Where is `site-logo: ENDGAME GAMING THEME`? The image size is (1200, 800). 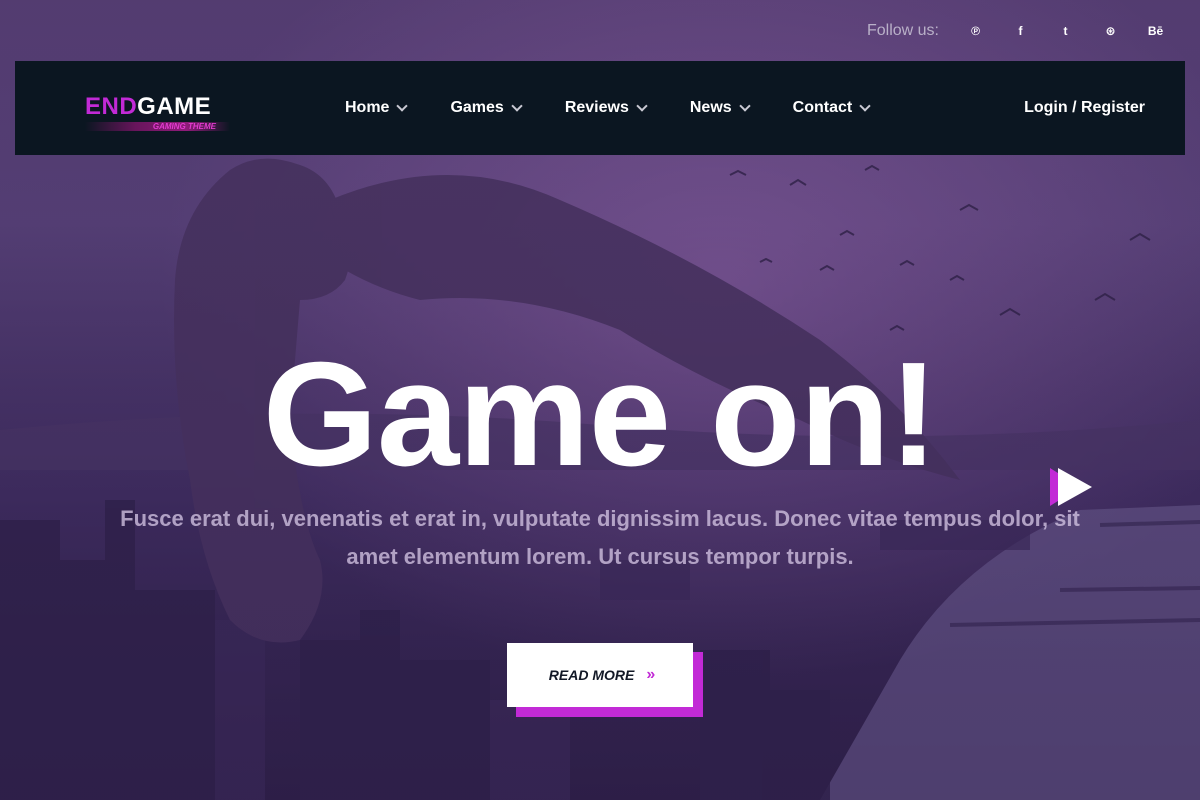
site-logo: ENDGAME GAMING THEME is located at coordinates (160, 115).